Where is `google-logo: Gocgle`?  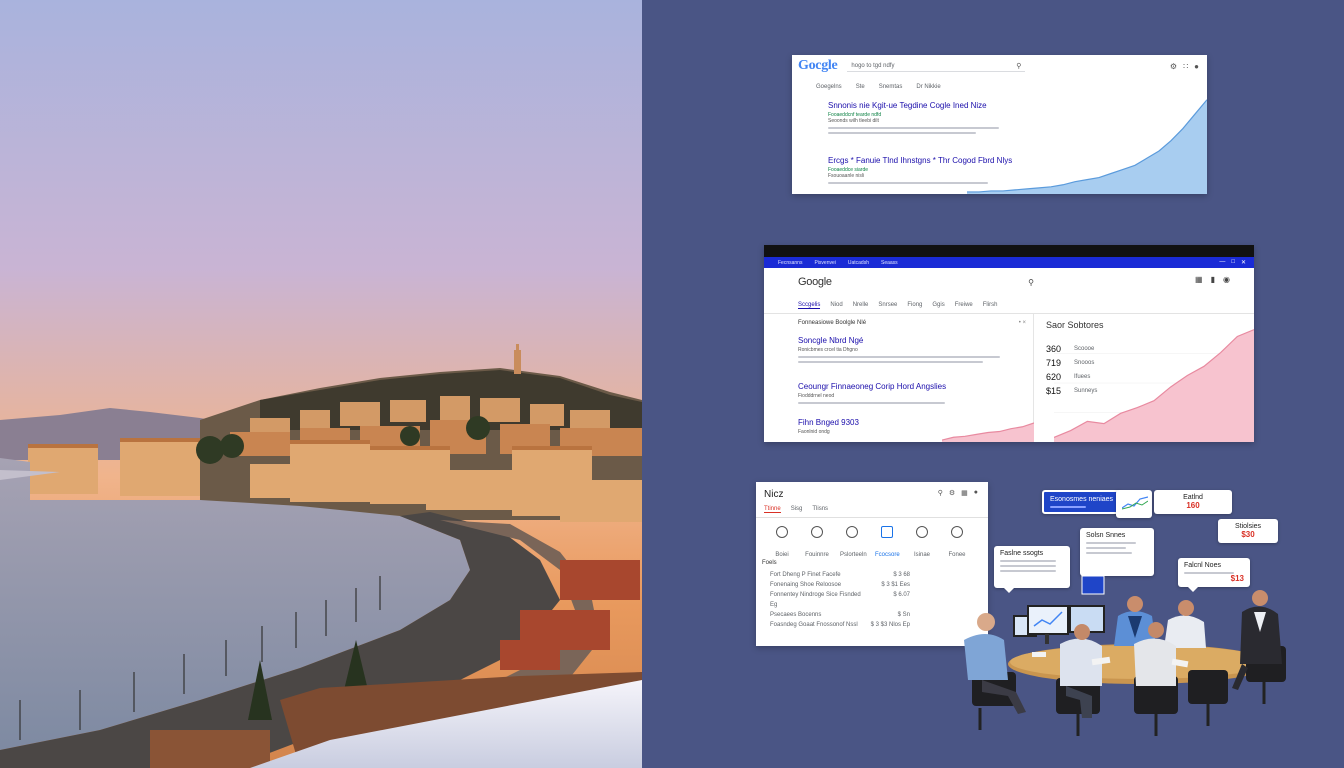
google-logo: Gocgle is located at coordinates (818, 66).